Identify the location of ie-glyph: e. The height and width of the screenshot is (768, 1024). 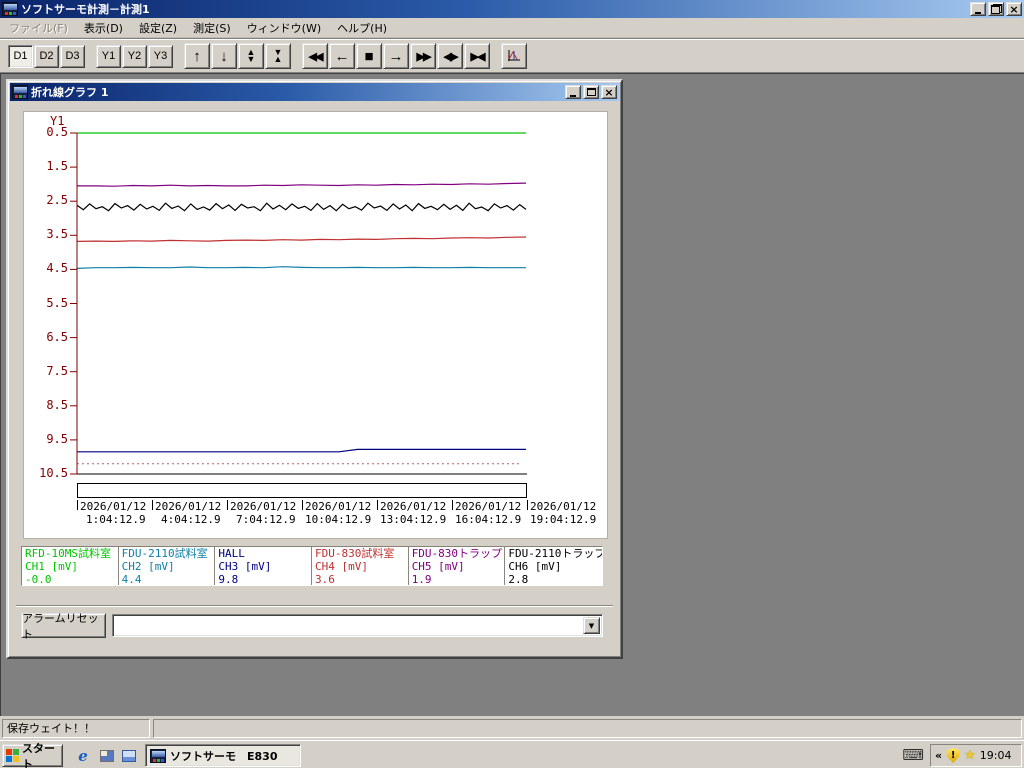
(83, 756).